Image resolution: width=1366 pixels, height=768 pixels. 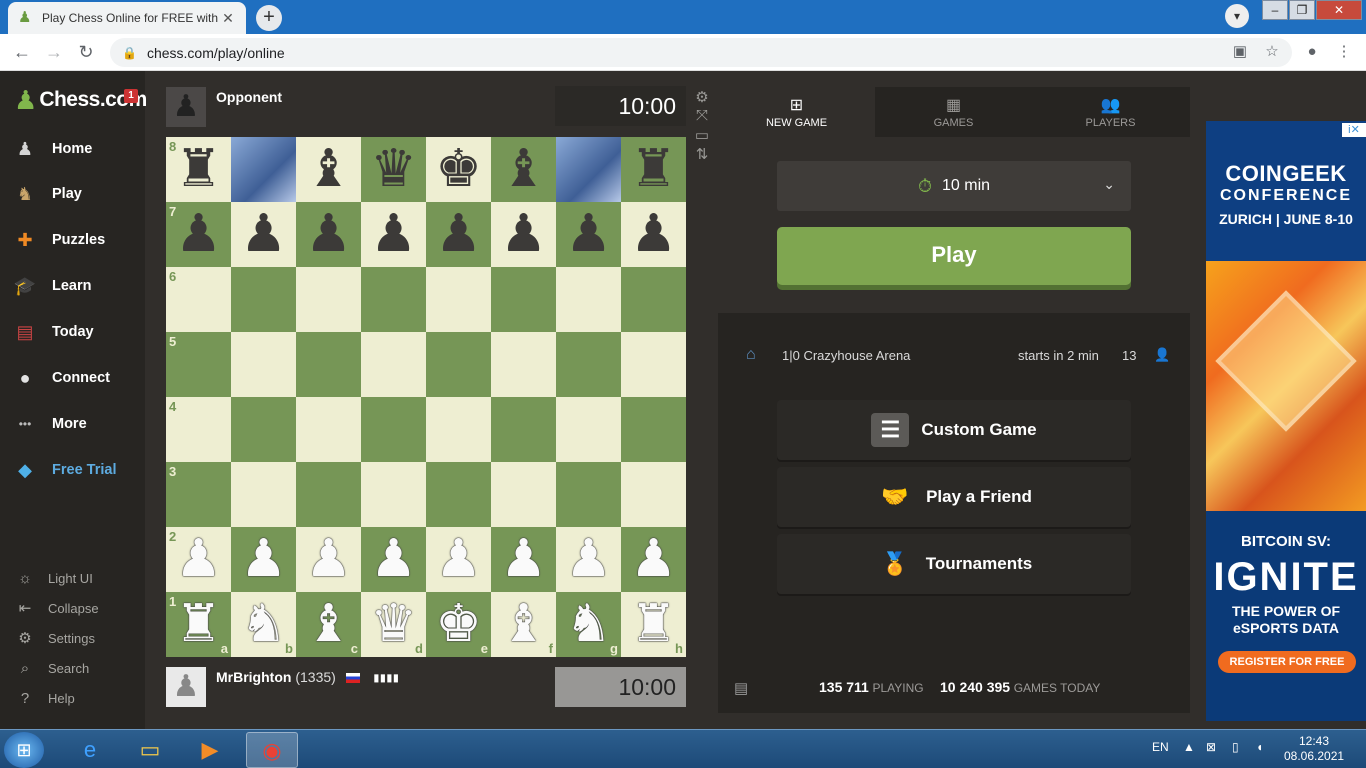 What do you see at coordinates (458, 429) in the screenshot?
I see `square-e4` at bounding box center [458, 429].